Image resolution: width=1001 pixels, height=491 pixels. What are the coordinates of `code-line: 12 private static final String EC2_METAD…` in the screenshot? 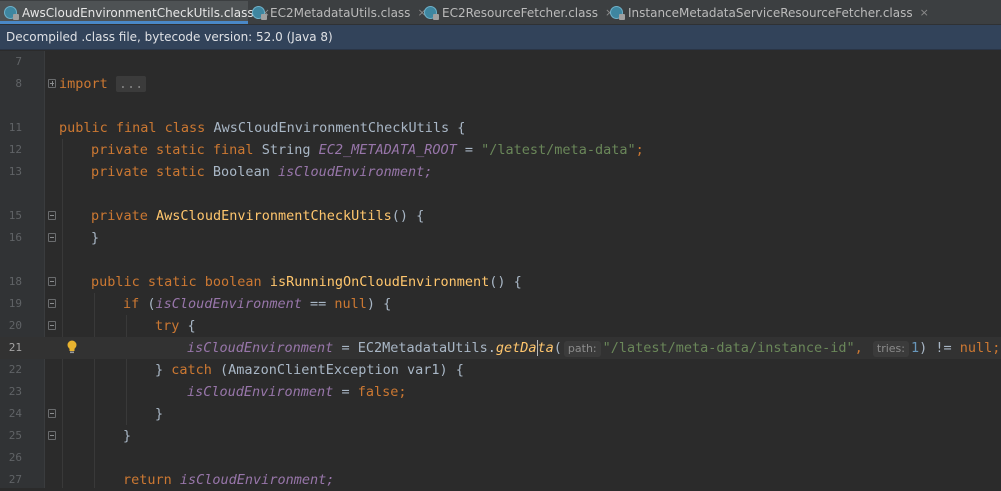 It's located at (500, 150).